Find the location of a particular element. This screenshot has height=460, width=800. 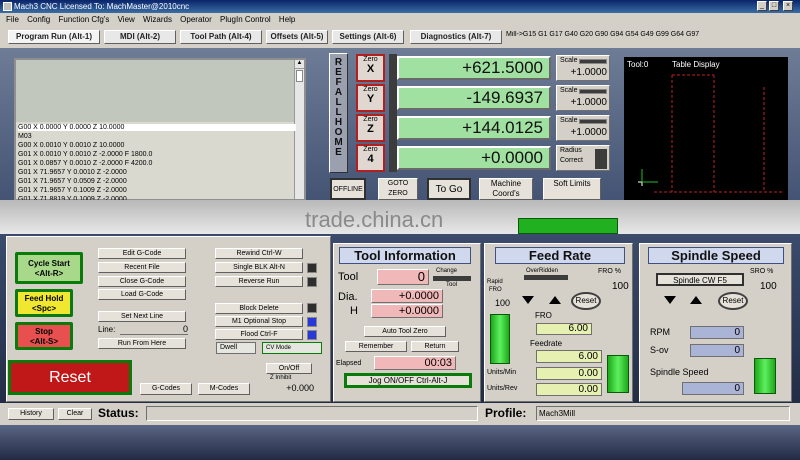

units-rev-value: 0.00 is located at coordinates (569, 389).